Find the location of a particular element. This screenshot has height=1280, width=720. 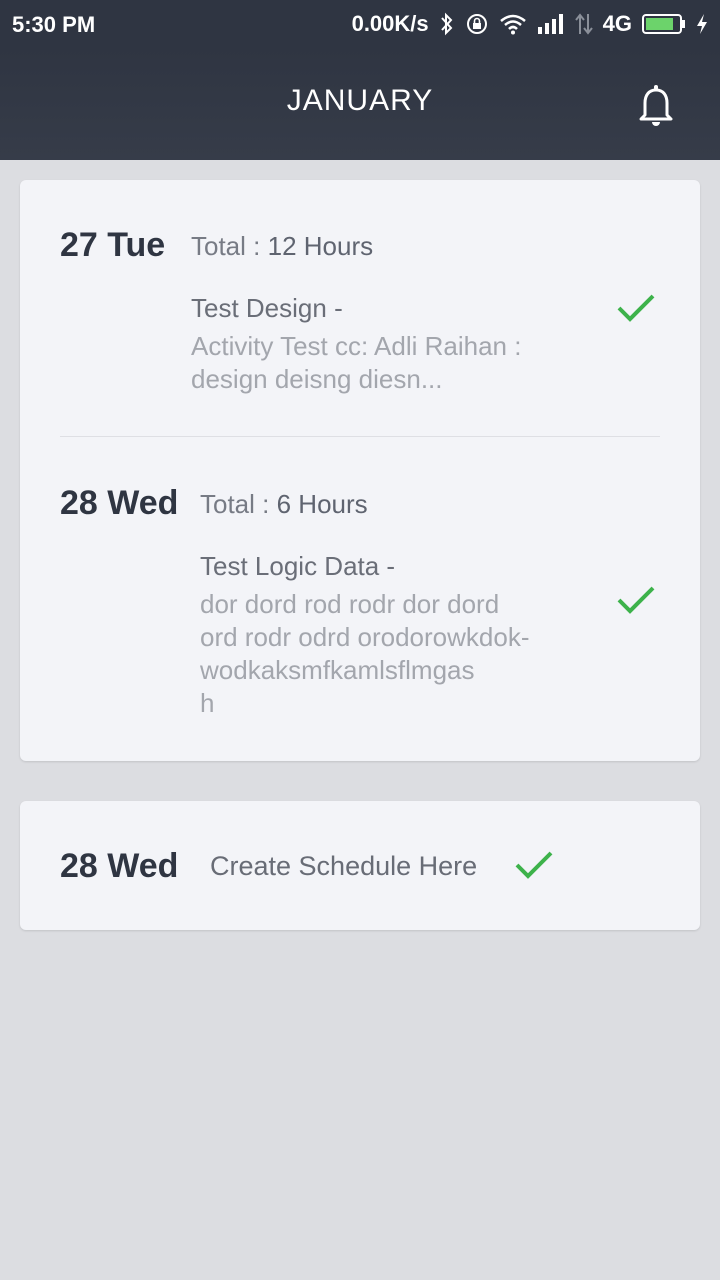

create-schedule-label: Create Schedule Here is located at coordinates (343, 866).